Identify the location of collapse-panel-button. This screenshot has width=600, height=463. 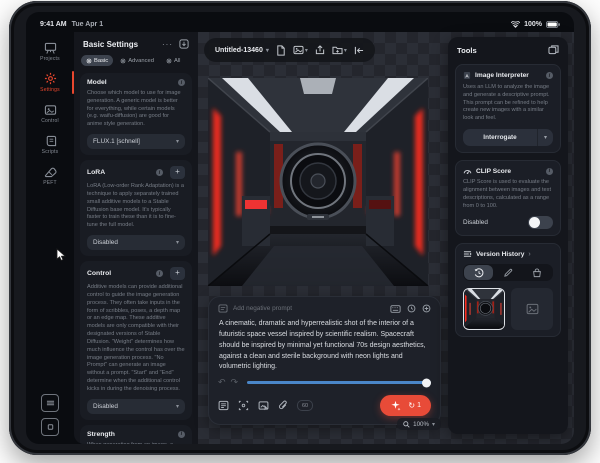
(359, 50).